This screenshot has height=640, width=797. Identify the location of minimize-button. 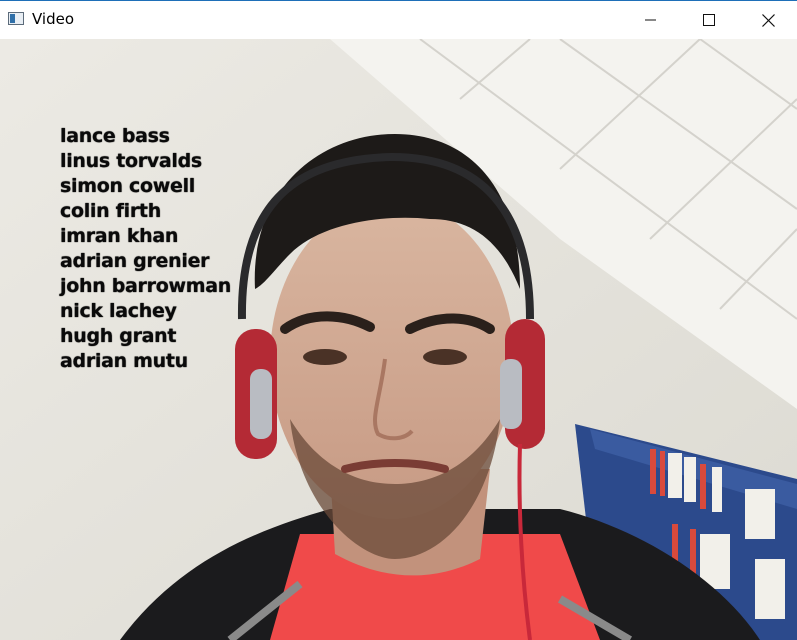
(651, 20).